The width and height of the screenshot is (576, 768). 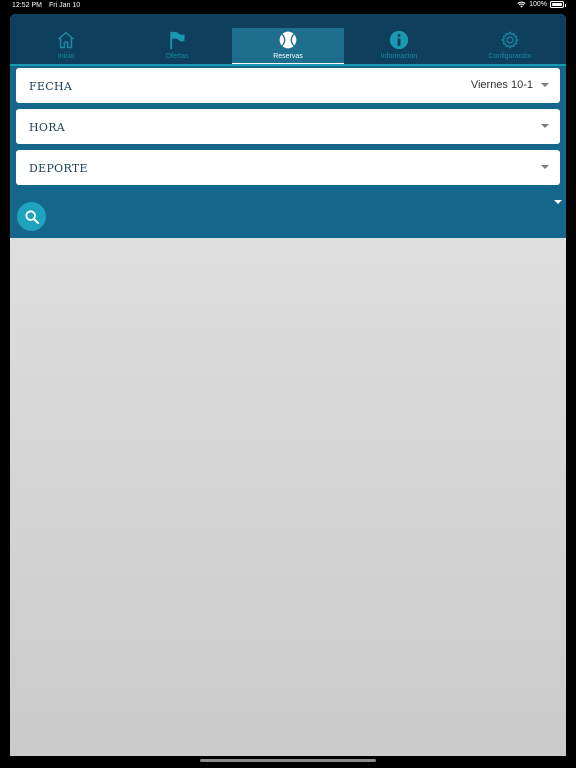 I want to click on tennis-ball-icon, so click(x=288, y=40).